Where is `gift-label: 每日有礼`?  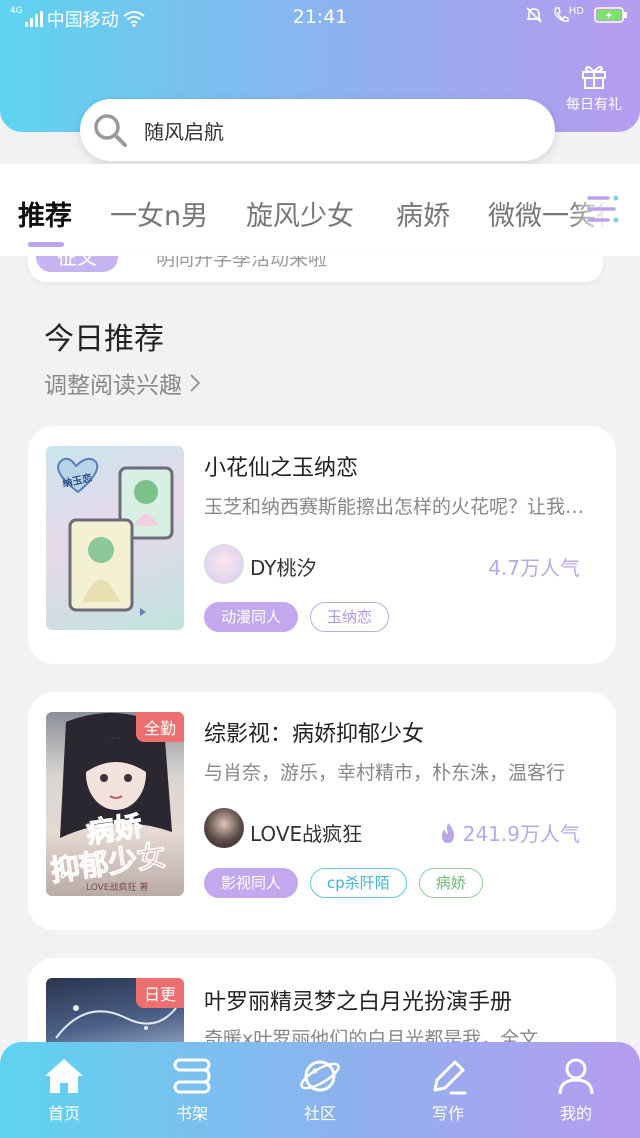 gift-label: 每日有礼 is located at coordinates (594, 105).